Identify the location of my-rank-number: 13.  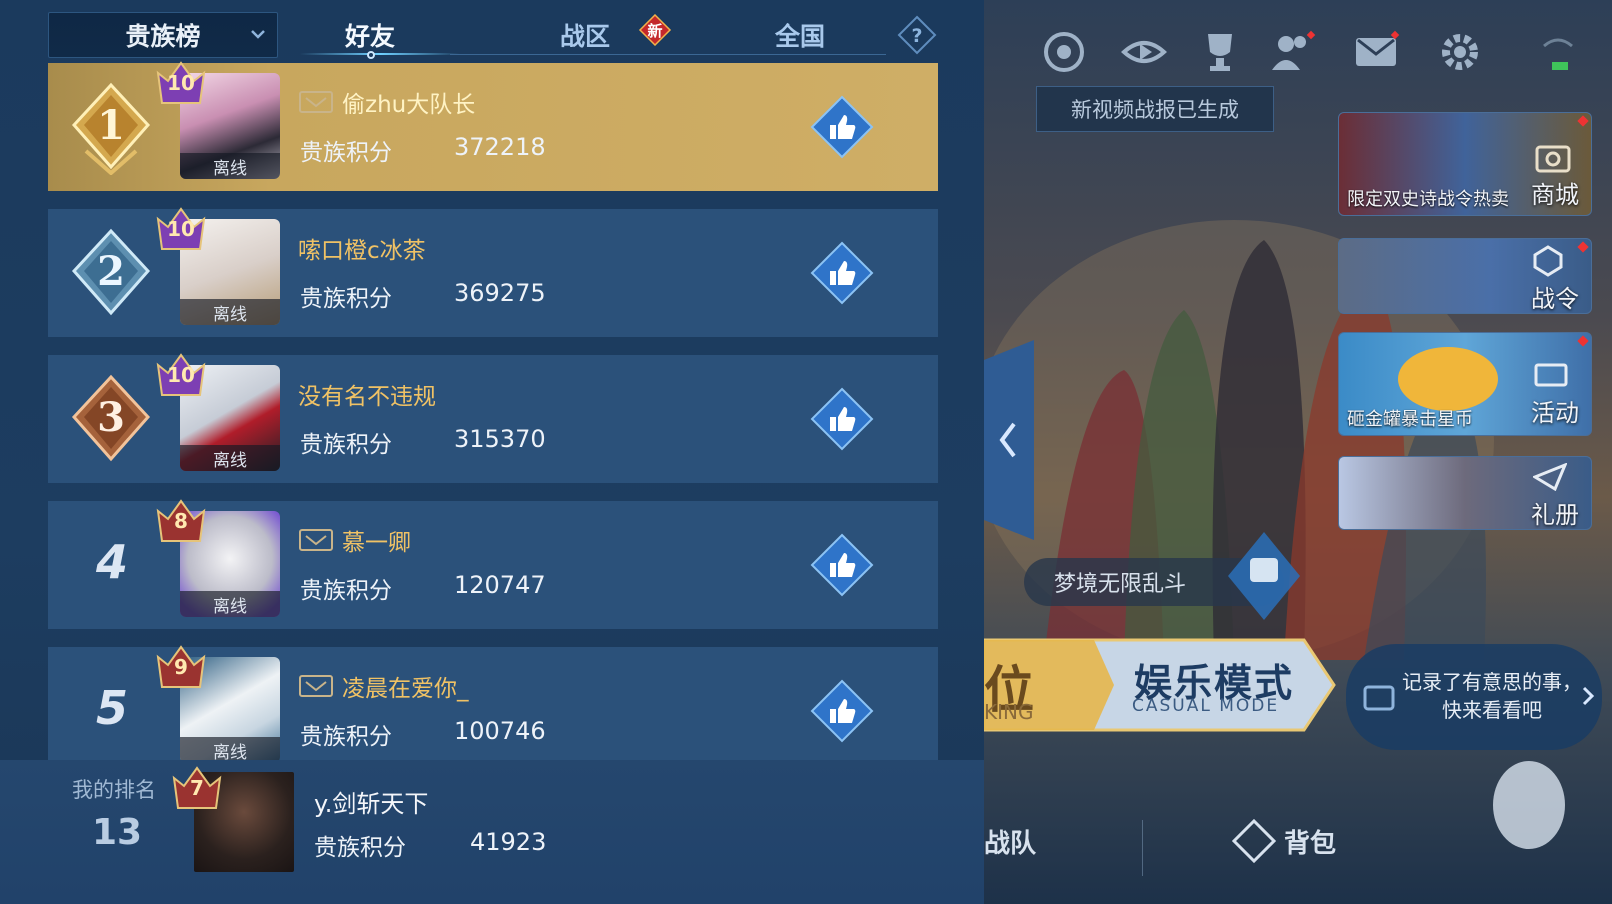
(117, 832).